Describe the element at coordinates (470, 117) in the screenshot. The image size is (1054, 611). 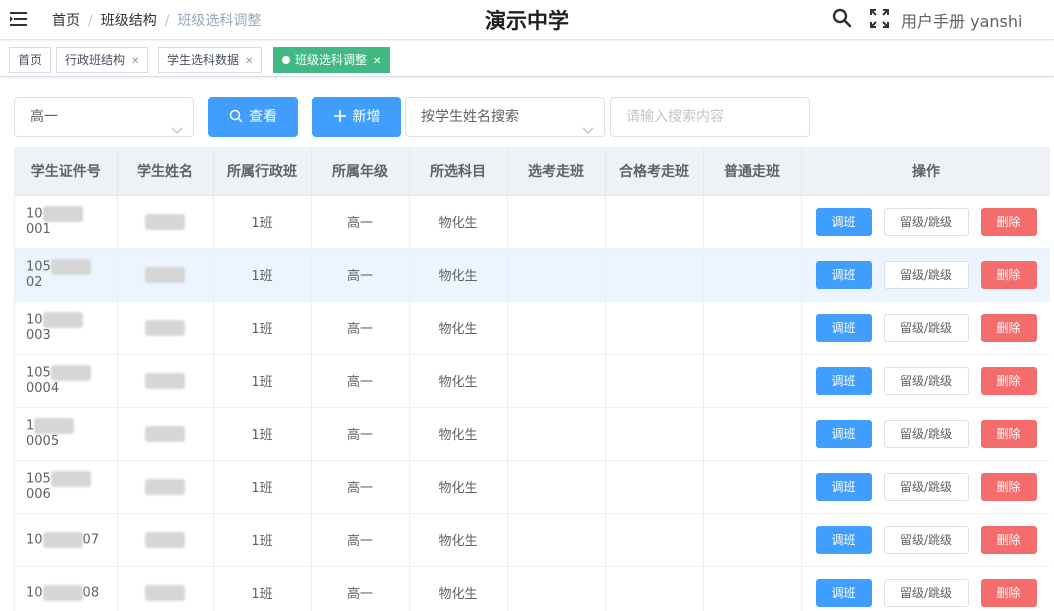
I see `search-type-value: 按学生姓名搜索` at that location.